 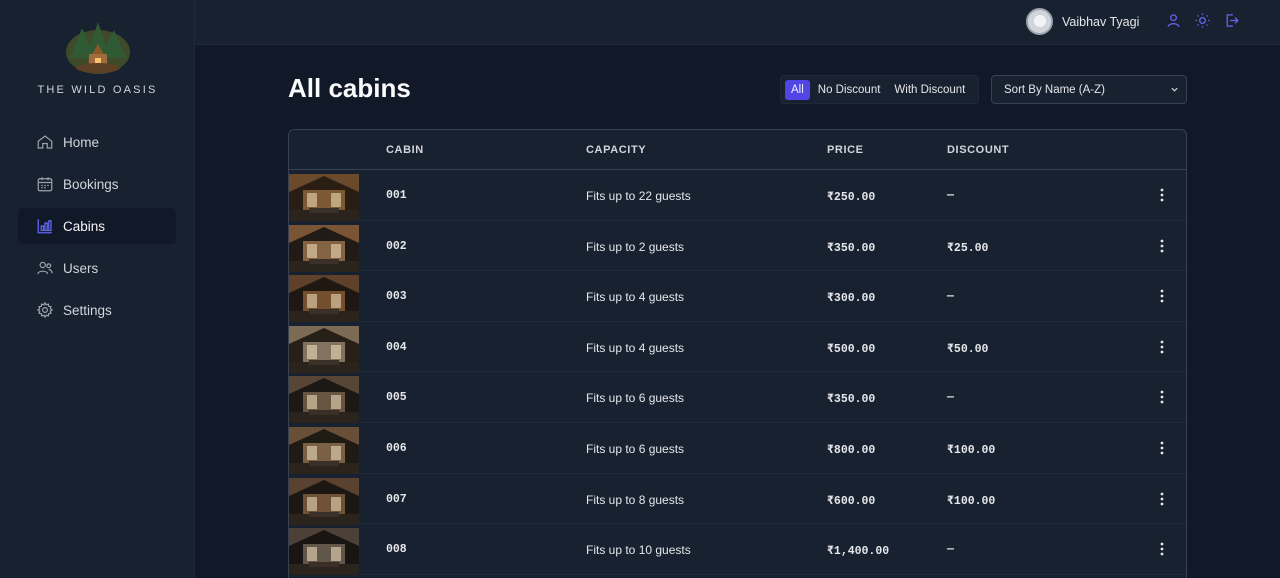 I want to click on sidebar-item-settings: Settings, so click(x=97, y=310).